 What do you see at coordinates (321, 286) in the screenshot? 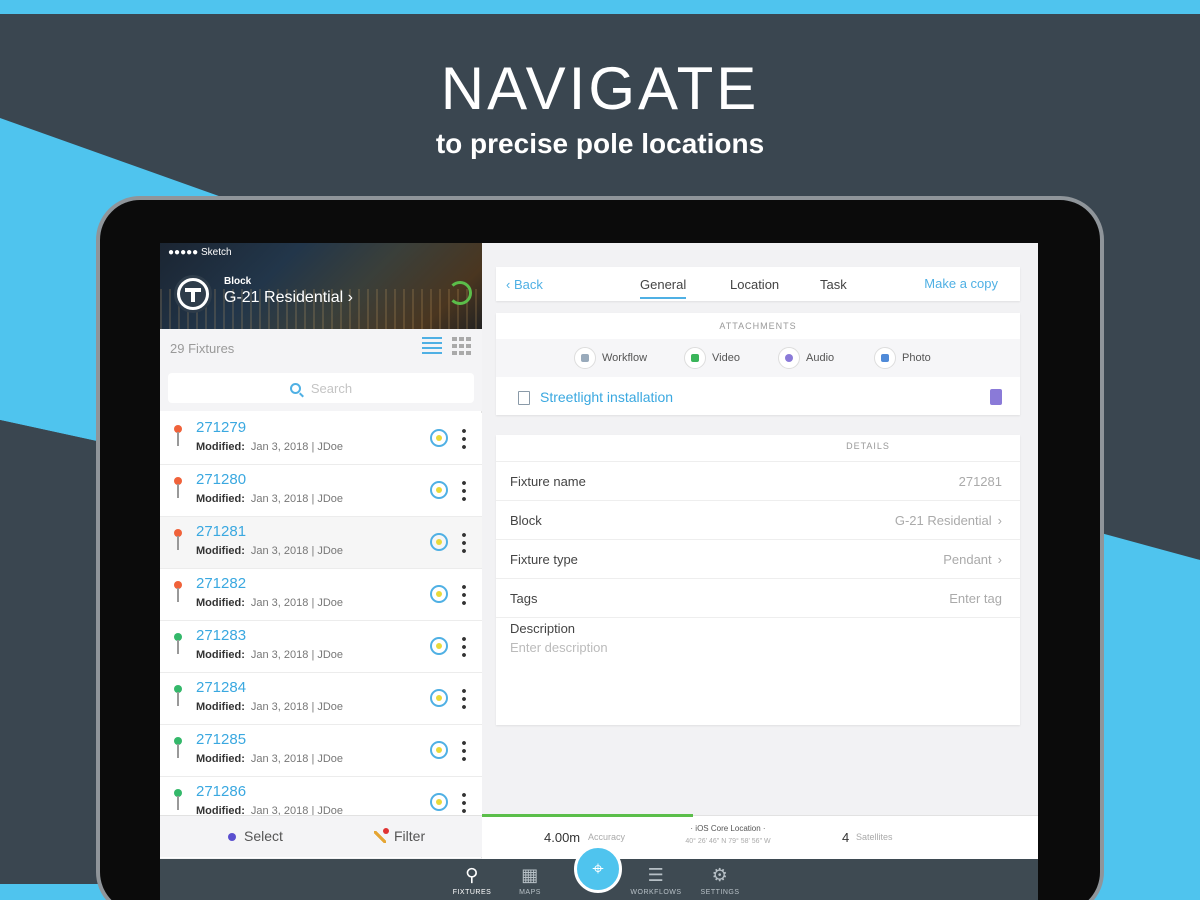
I see `block-header: ●●●●● Sketch Block G-21 Residential ›` at bounding box center [321, 286].